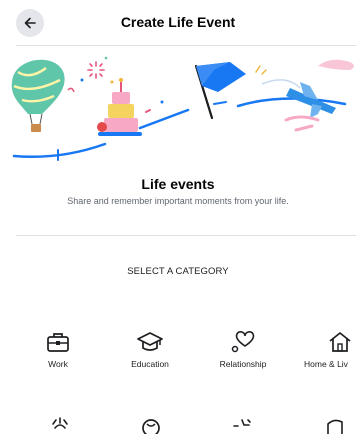 This screenshot has width=356, height=434. I want to click on section-divider, so click(186, 235).